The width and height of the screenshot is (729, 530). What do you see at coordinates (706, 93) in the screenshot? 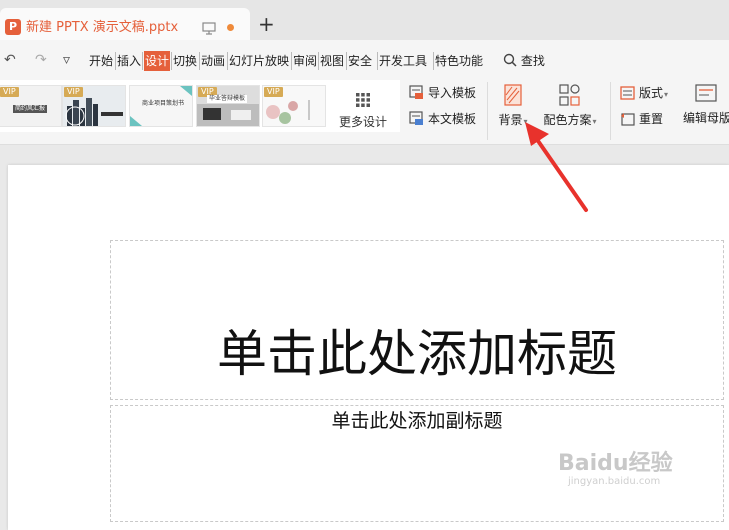
I see `edit-master-icon` at bounding box center [706, 93].